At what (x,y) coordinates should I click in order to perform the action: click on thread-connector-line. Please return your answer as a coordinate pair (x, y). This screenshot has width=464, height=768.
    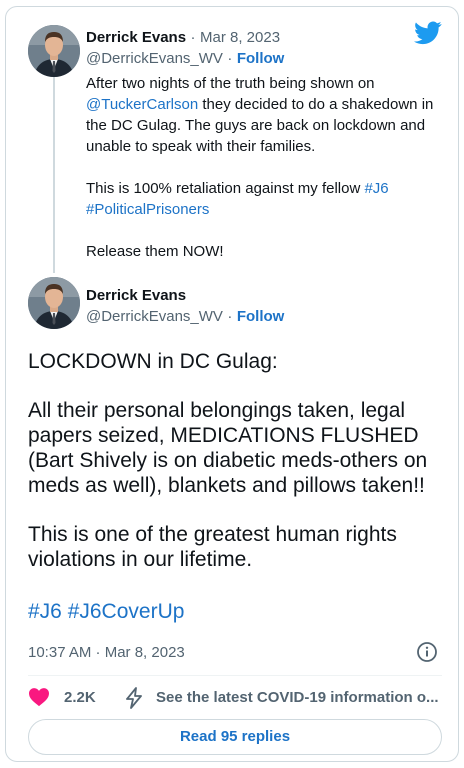
    Looking at the image, I should click on (54, 175).